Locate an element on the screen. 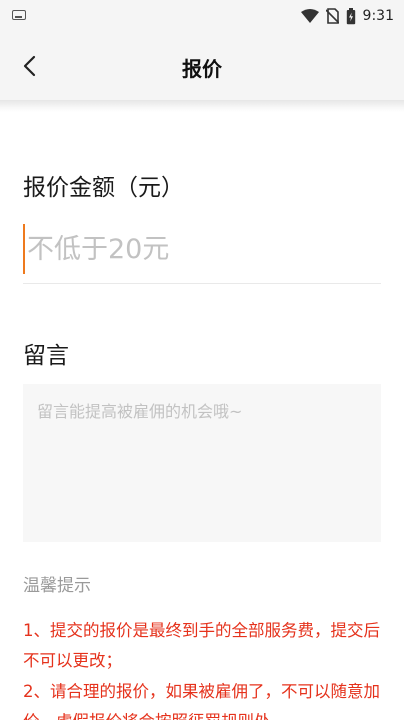 This screenshot has height=720, width=404. amount-input is located at coordinates (202, 249).